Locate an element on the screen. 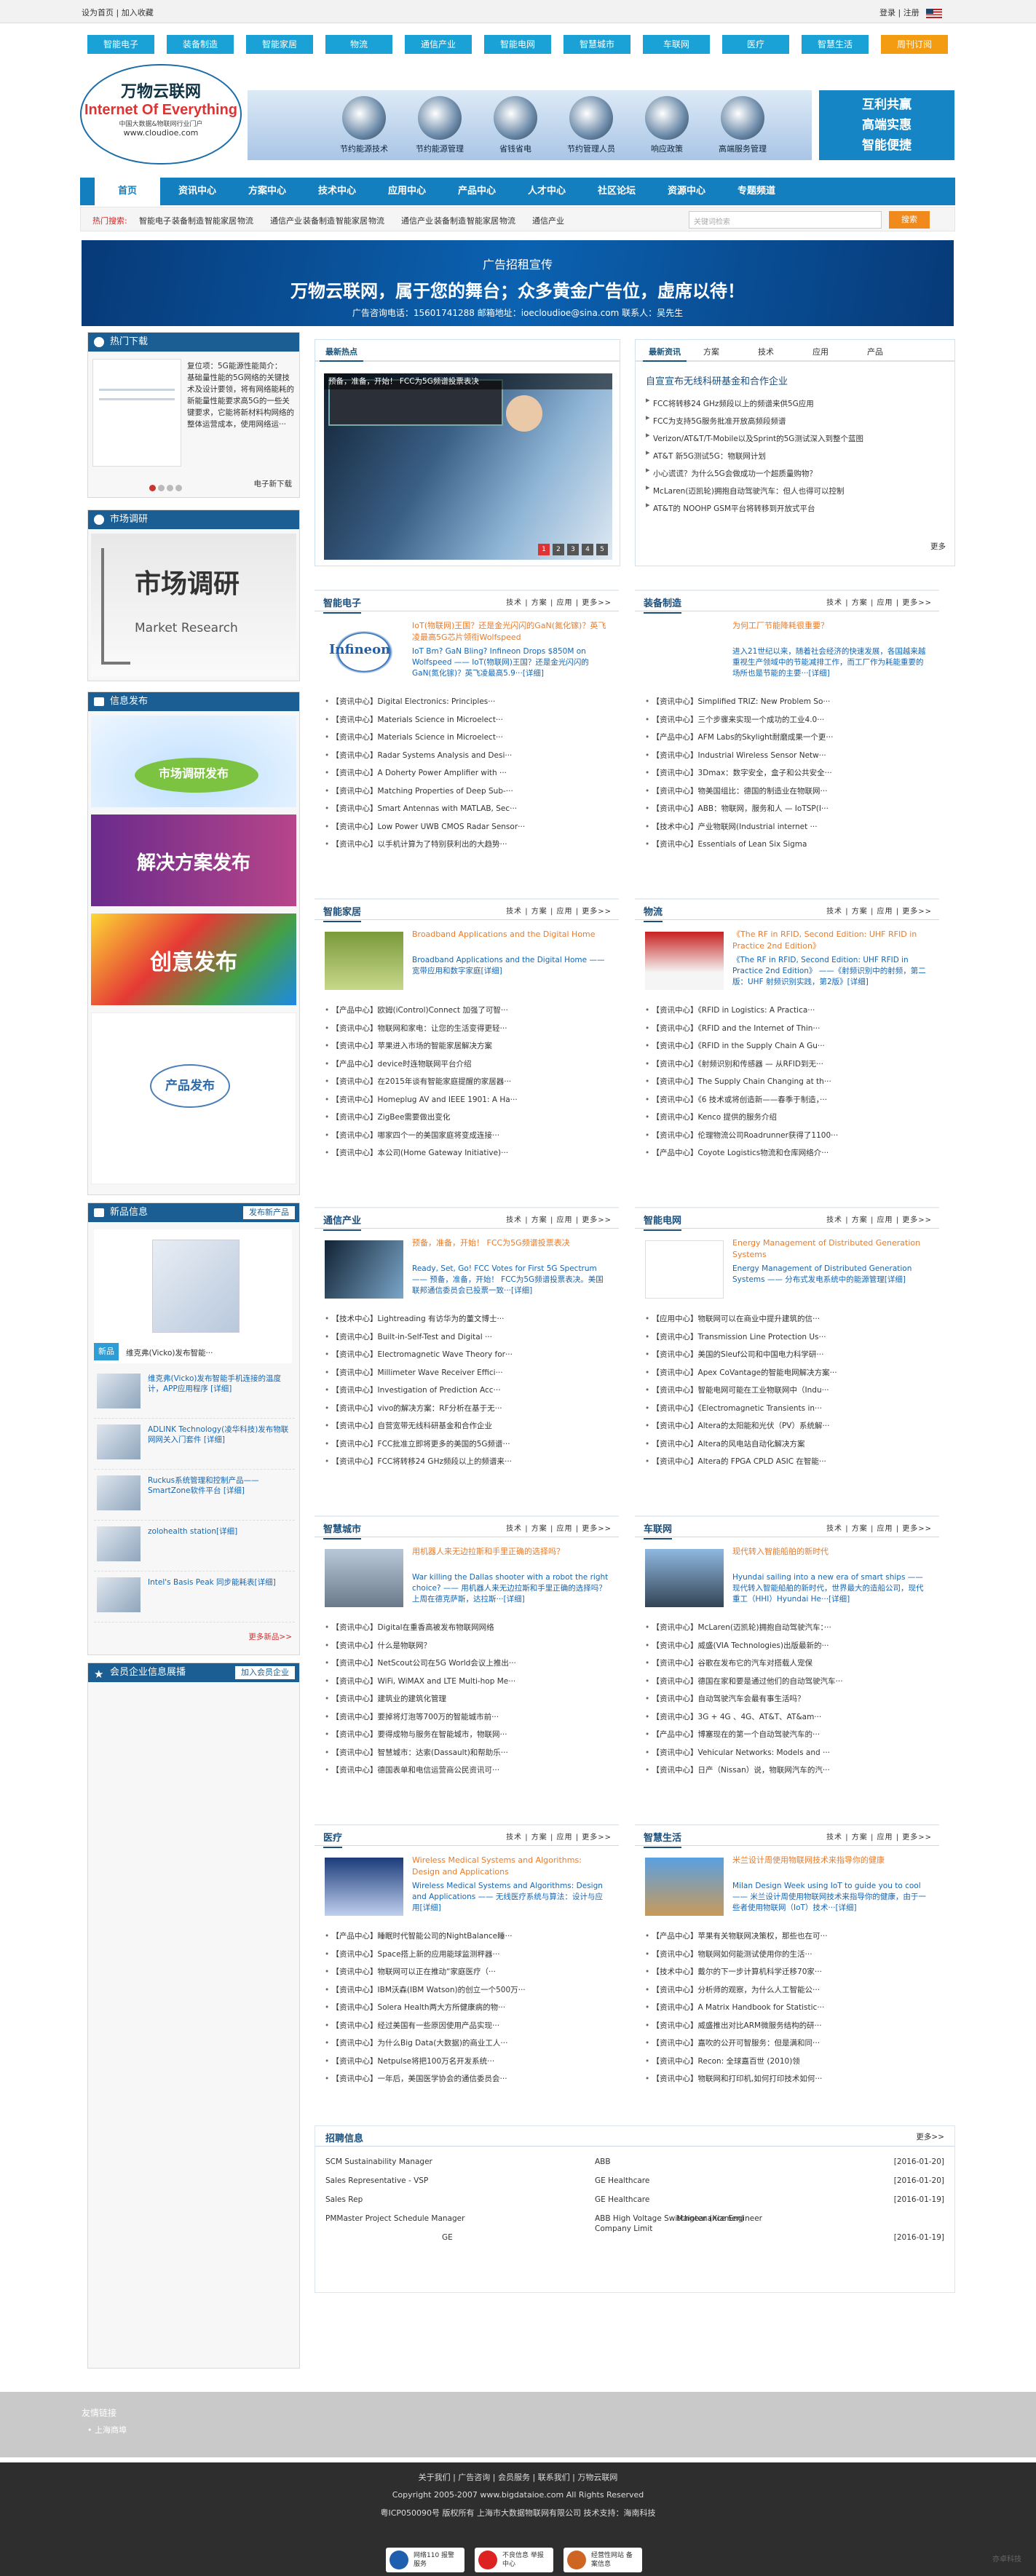  section-title: 智慧生活 is located at coordinates (663, 1839).